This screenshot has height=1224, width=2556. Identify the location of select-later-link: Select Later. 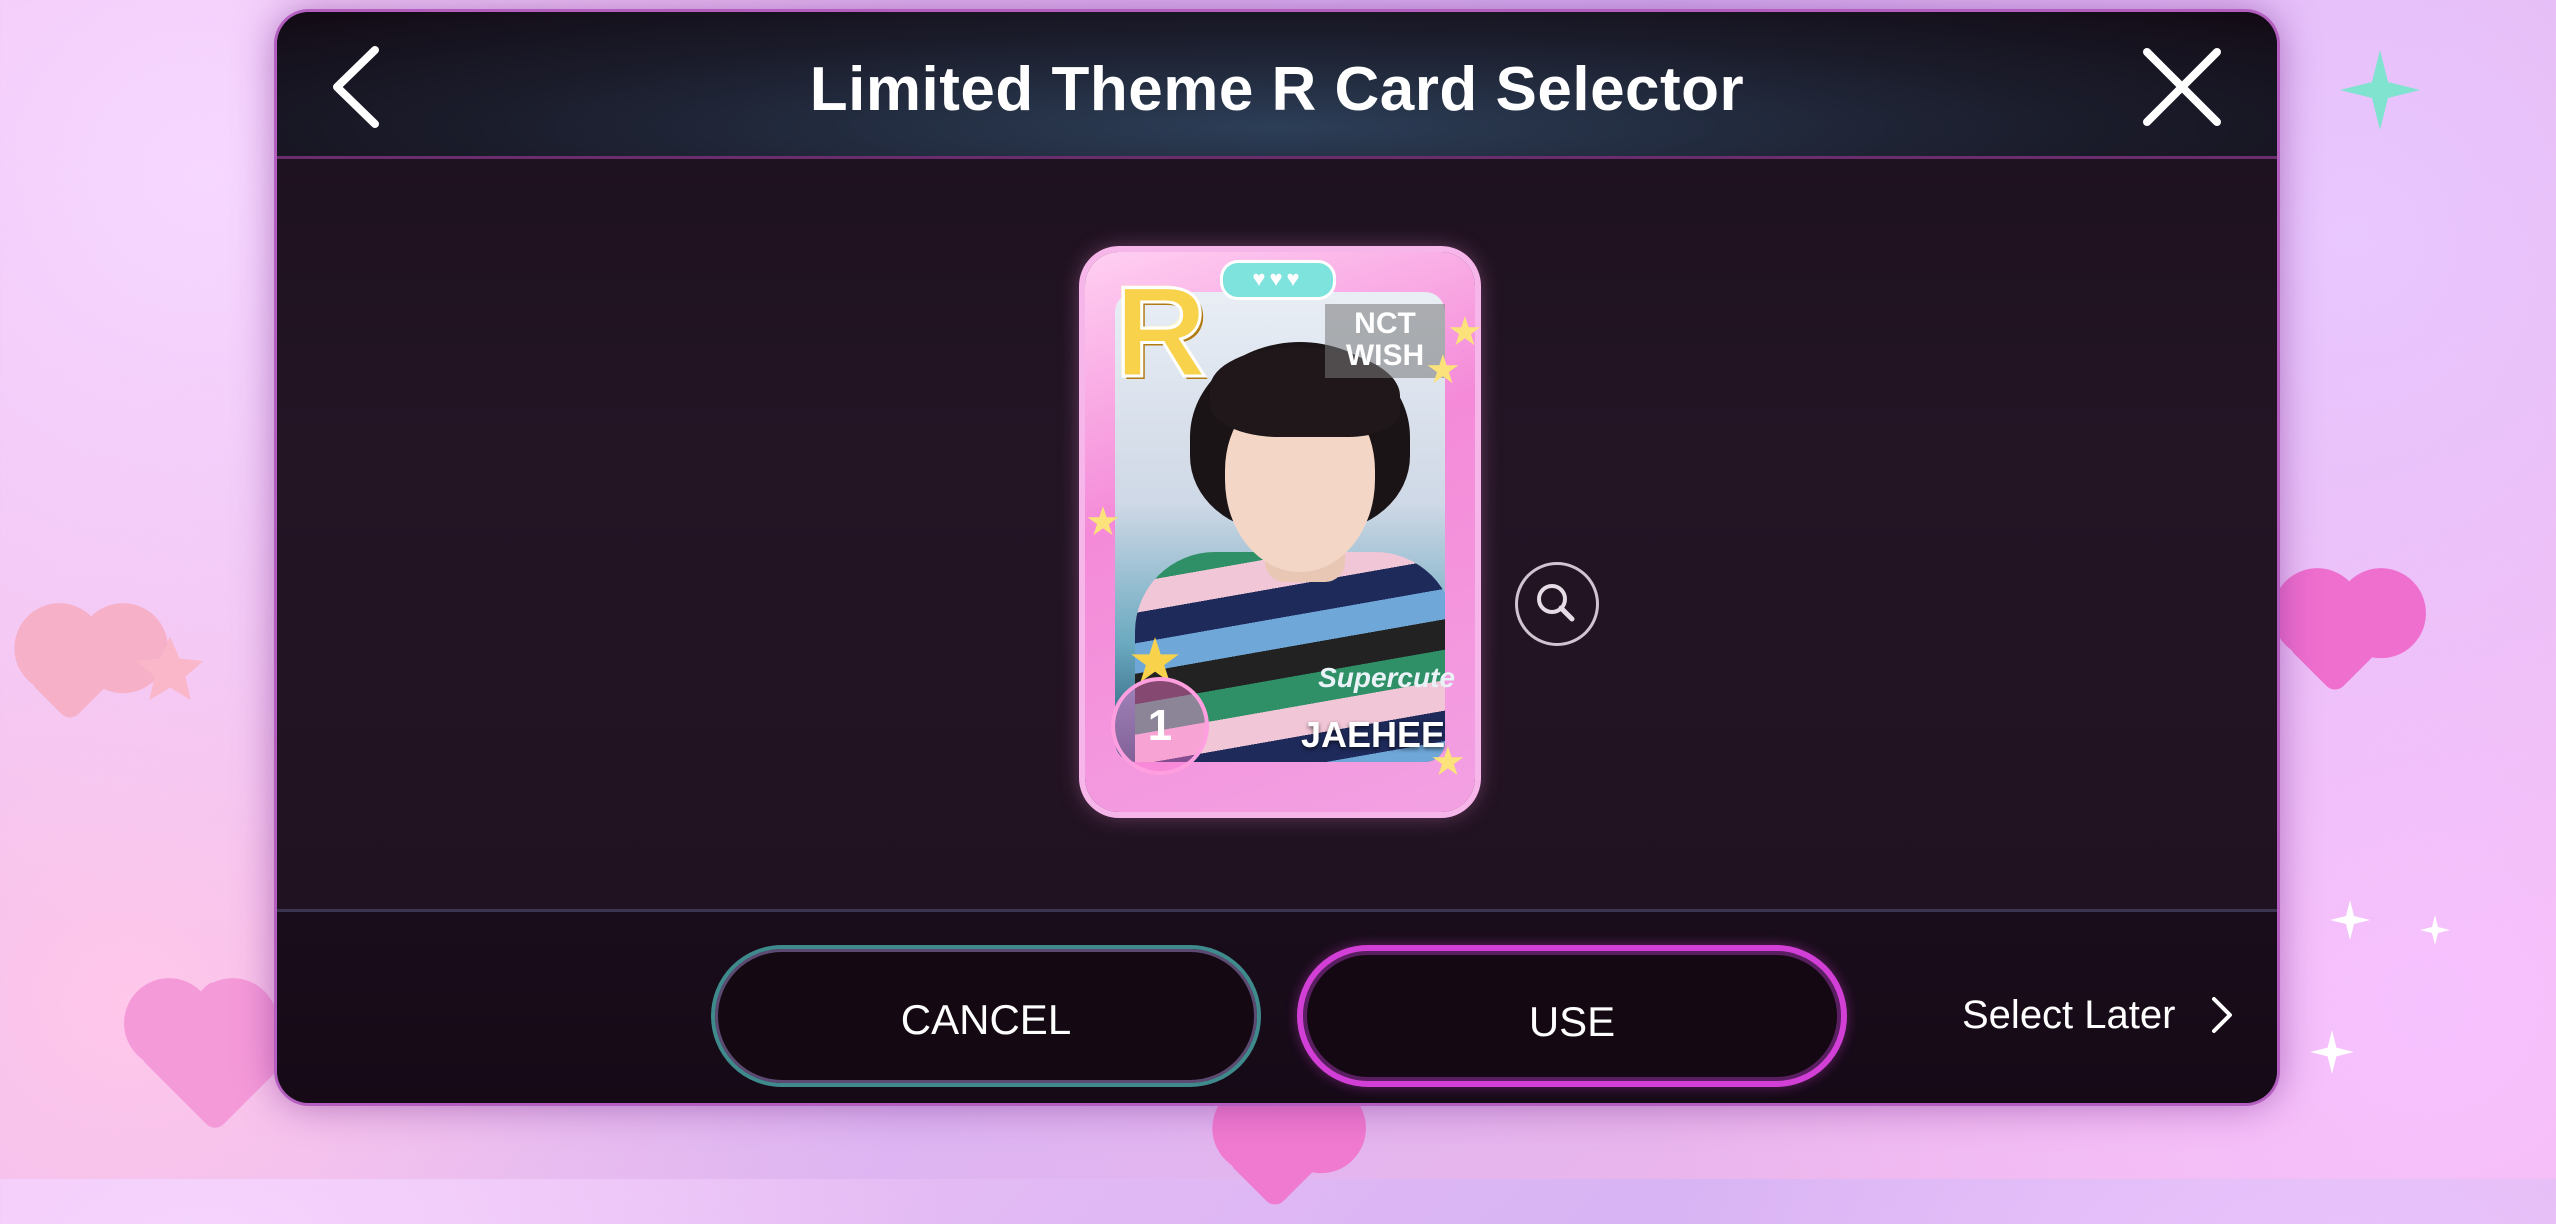
(2112, 1015).